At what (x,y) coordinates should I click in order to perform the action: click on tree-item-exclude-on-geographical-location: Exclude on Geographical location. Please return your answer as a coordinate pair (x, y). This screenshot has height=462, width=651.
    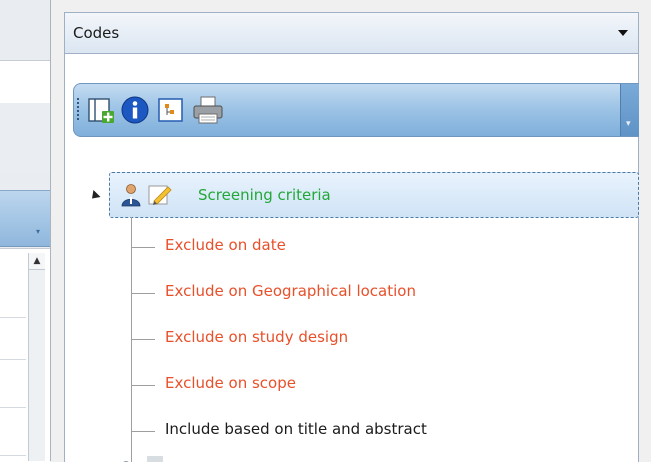
    Looking at the image, I should click on (290, 291).